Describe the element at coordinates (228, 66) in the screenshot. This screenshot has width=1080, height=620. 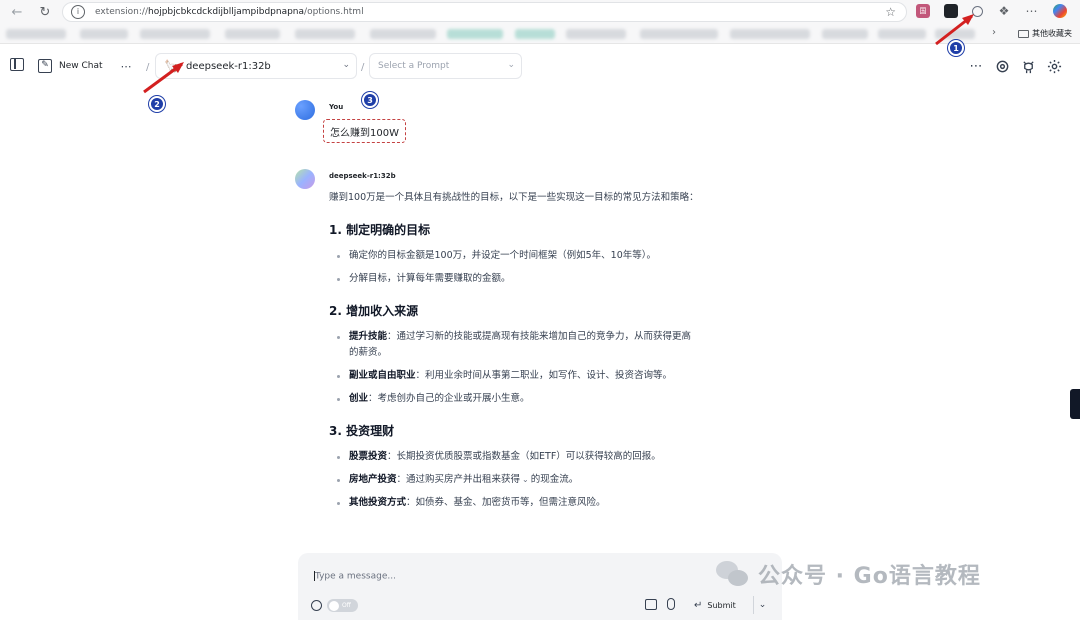
I see `model-name: deepseek-r1:32b` at that location.